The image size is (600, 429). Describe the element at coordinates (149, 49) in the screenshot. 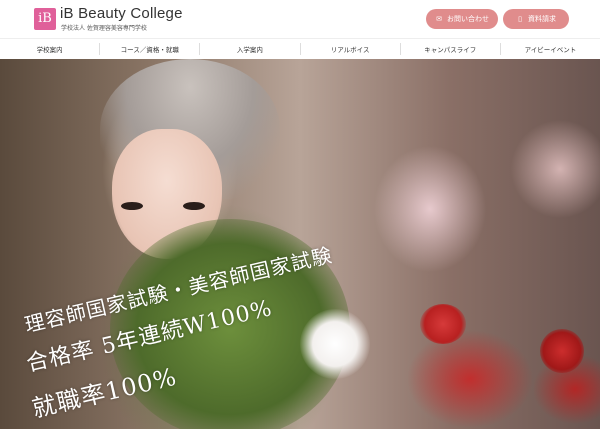

I see `nav-item-courses: コース／資格・就職` at that location.